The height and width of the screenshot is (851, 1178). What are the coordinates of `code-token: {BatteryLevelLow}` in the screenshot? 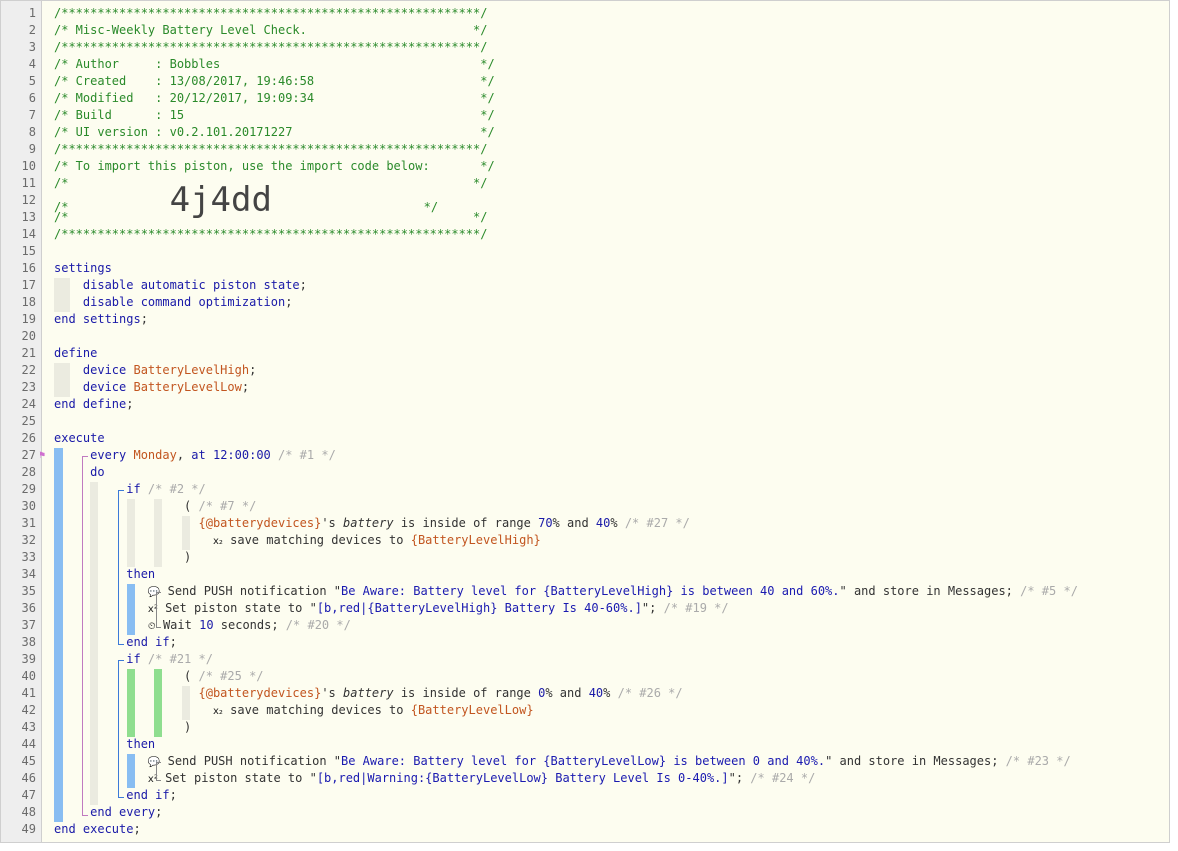 It's located at (472, 710).